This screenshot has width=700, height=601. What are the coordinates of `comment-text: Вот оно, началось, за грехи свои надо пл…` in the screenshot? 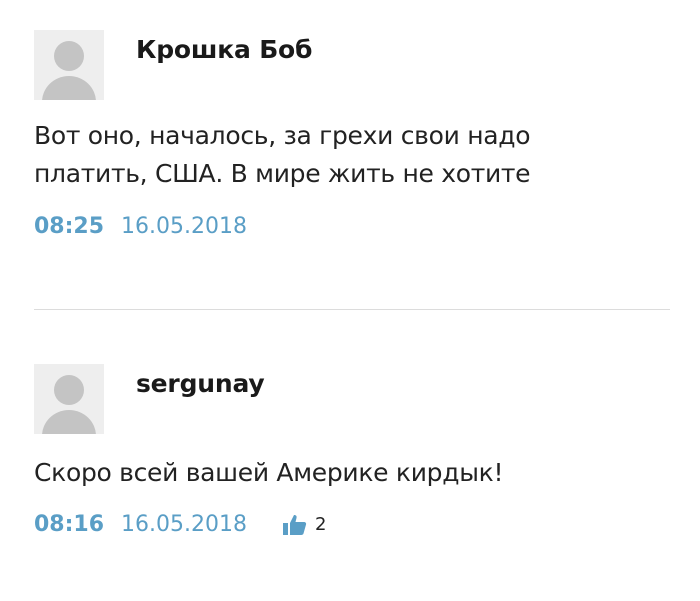 It's located at (282, 154).